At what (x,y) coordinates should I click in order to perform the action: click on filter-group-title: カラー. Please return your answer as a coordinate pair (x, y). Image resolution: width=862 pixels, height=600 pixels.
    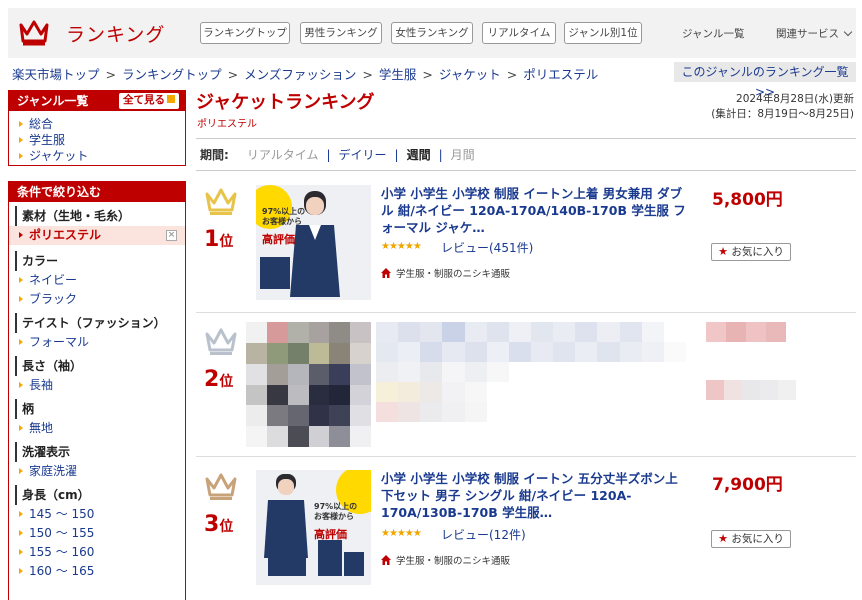
    Looking at the image, I should click on (97, 261).